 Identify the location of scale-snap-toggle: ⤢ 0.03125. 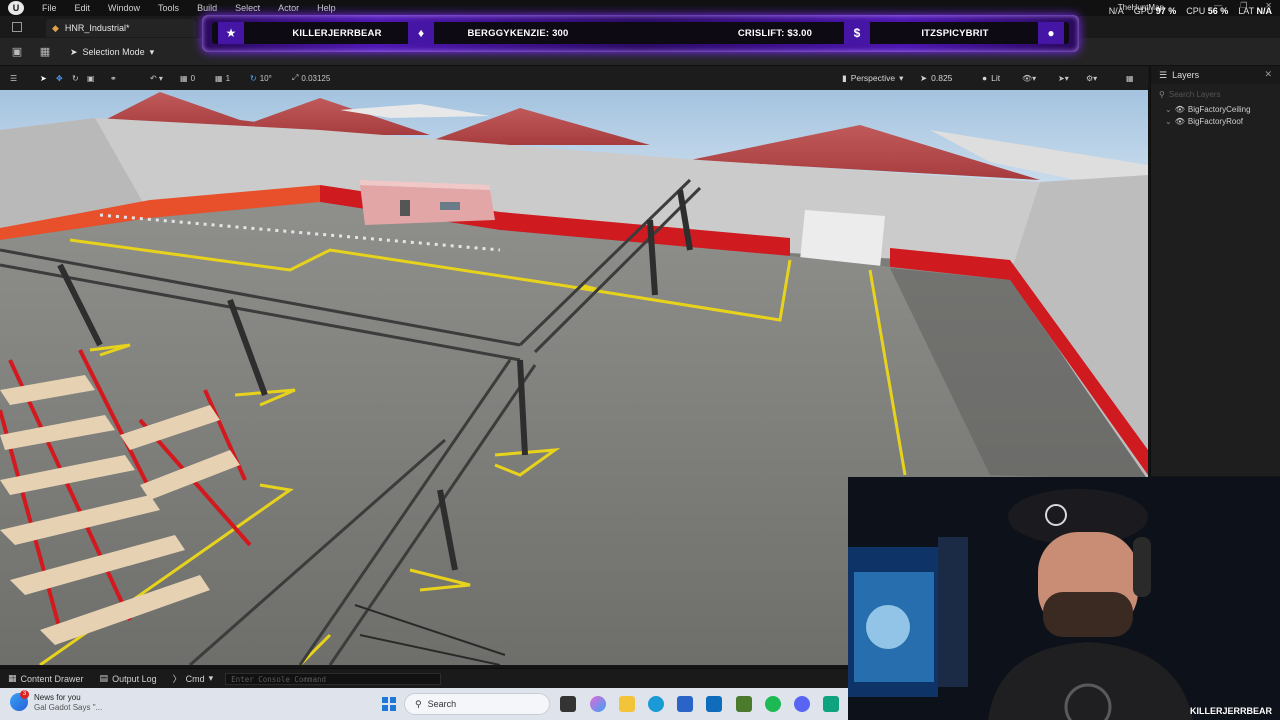
(311, 78).